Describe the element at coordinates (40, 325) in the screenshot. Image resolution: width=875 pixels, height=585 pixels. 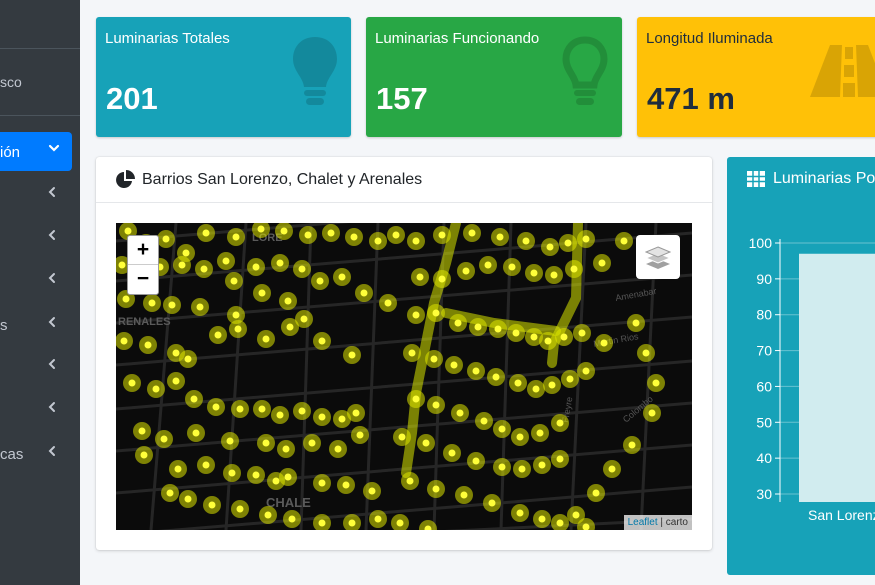
I see `sidebar-item: s` at that location.